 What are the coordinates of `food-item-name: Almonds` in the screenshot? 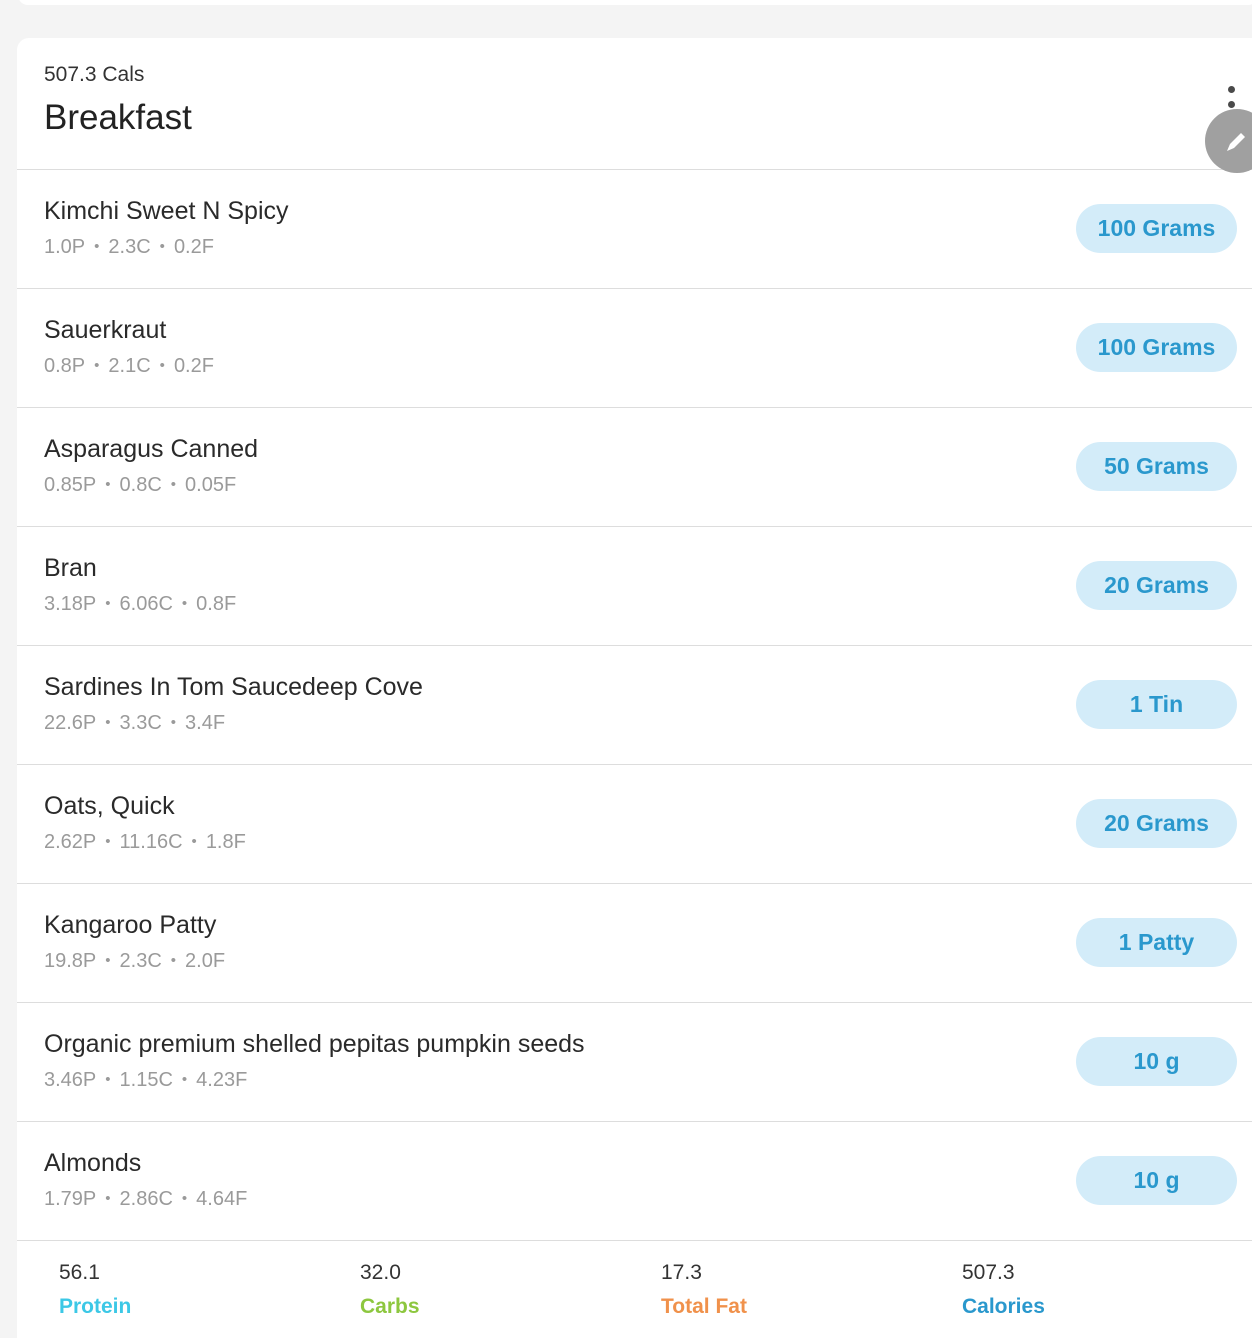 It's located at (93, 1163).